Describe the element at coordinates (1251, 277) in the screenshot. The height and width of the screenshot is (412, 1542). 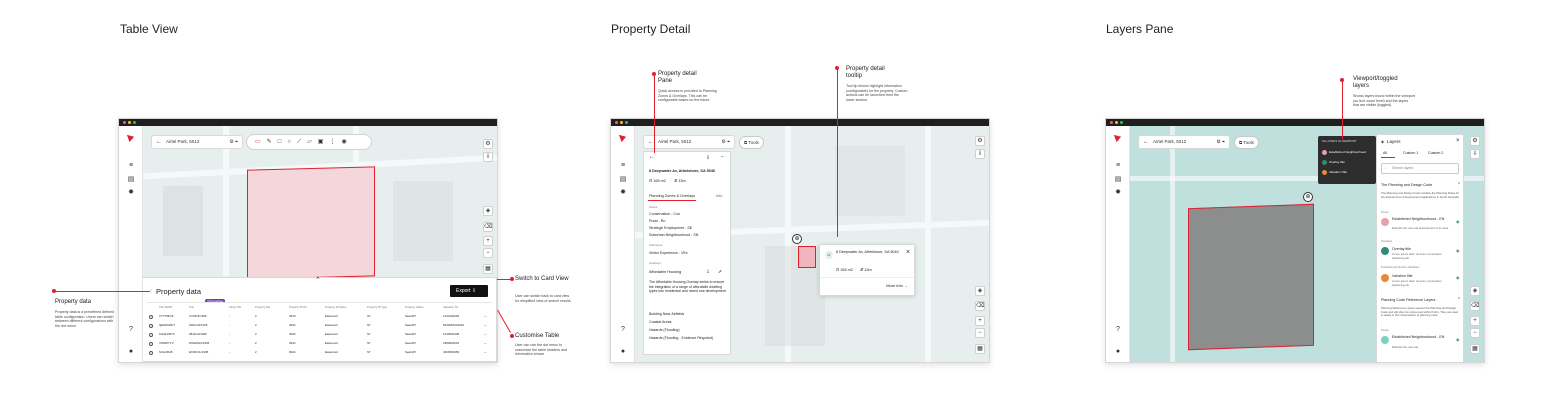
I see `highlighted-parcel` at that location.